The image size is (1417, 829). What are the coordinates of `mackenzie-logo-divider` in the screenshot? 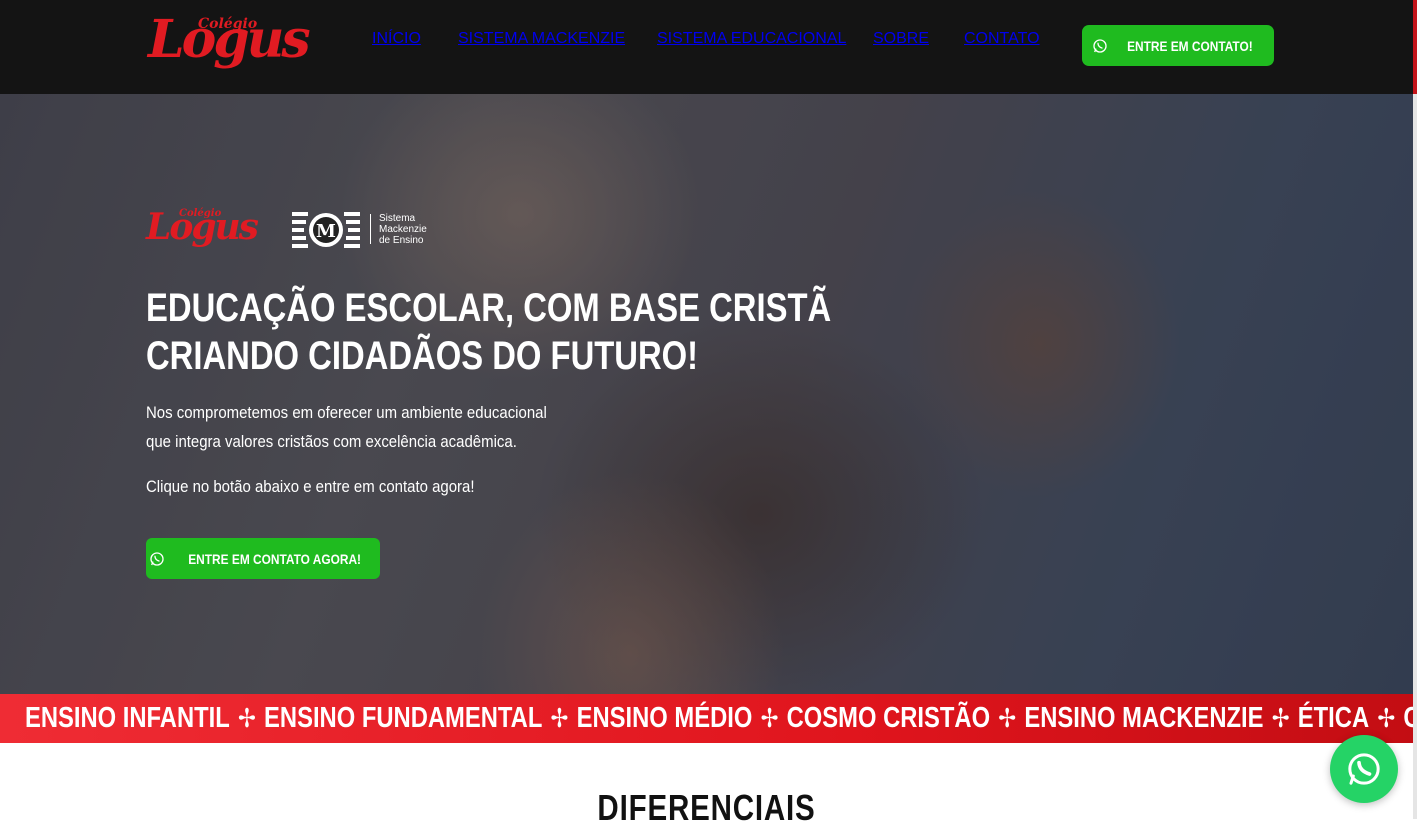 It's located at (370, 229).